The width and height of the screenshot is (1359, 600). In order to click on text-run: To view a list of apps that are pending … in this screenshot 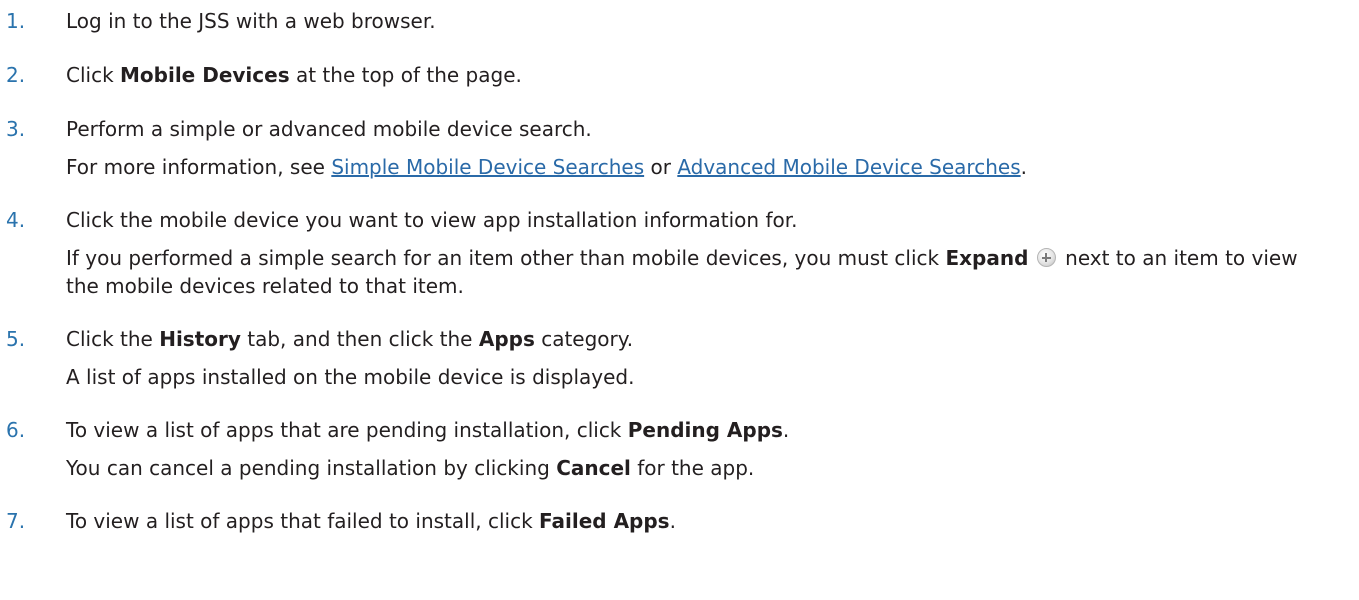, I will do `click(347, 430)`.